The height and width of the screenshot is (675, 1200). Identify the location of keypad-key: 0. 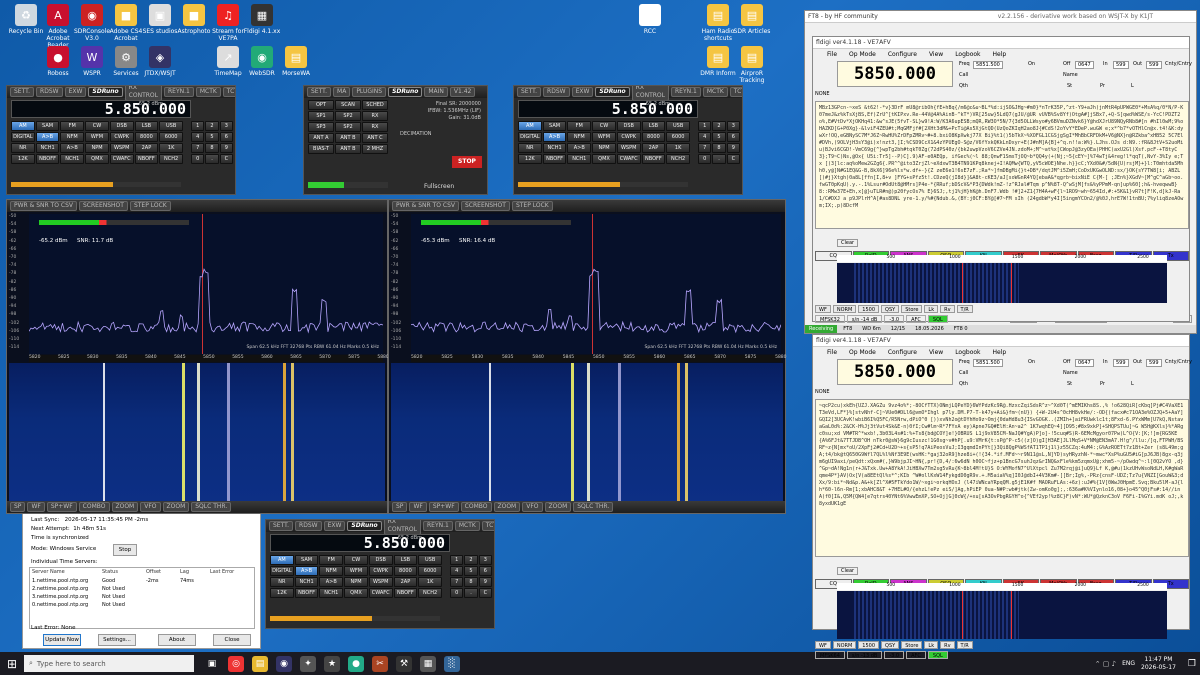
(456, 593).